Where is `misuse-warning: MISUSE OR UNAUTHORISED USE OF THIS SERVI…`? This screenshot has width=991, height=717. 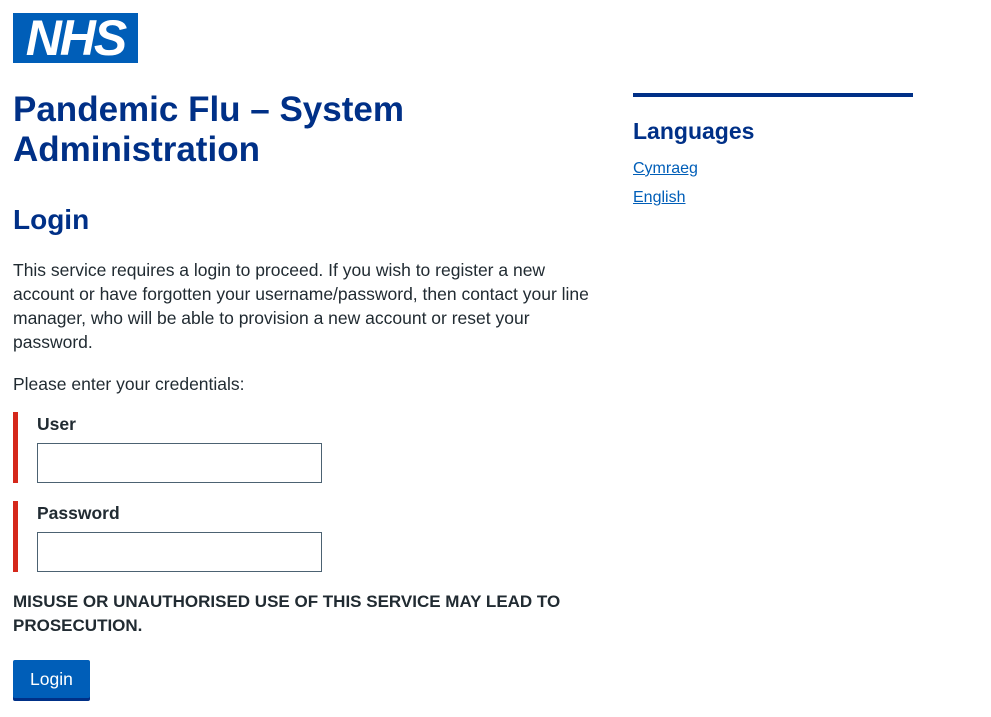 misuse-warning: MISUSE OR UNAUTHORISED USE OF THIS SERVI… is located at coordinates (287, 613).